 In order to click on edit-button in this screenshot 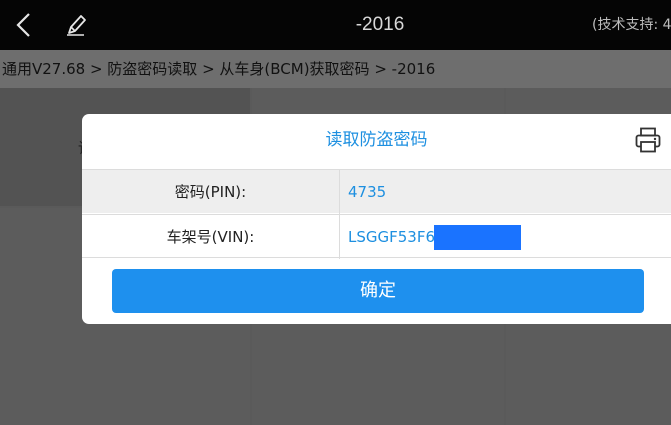, I will do `click(76, 25)`.